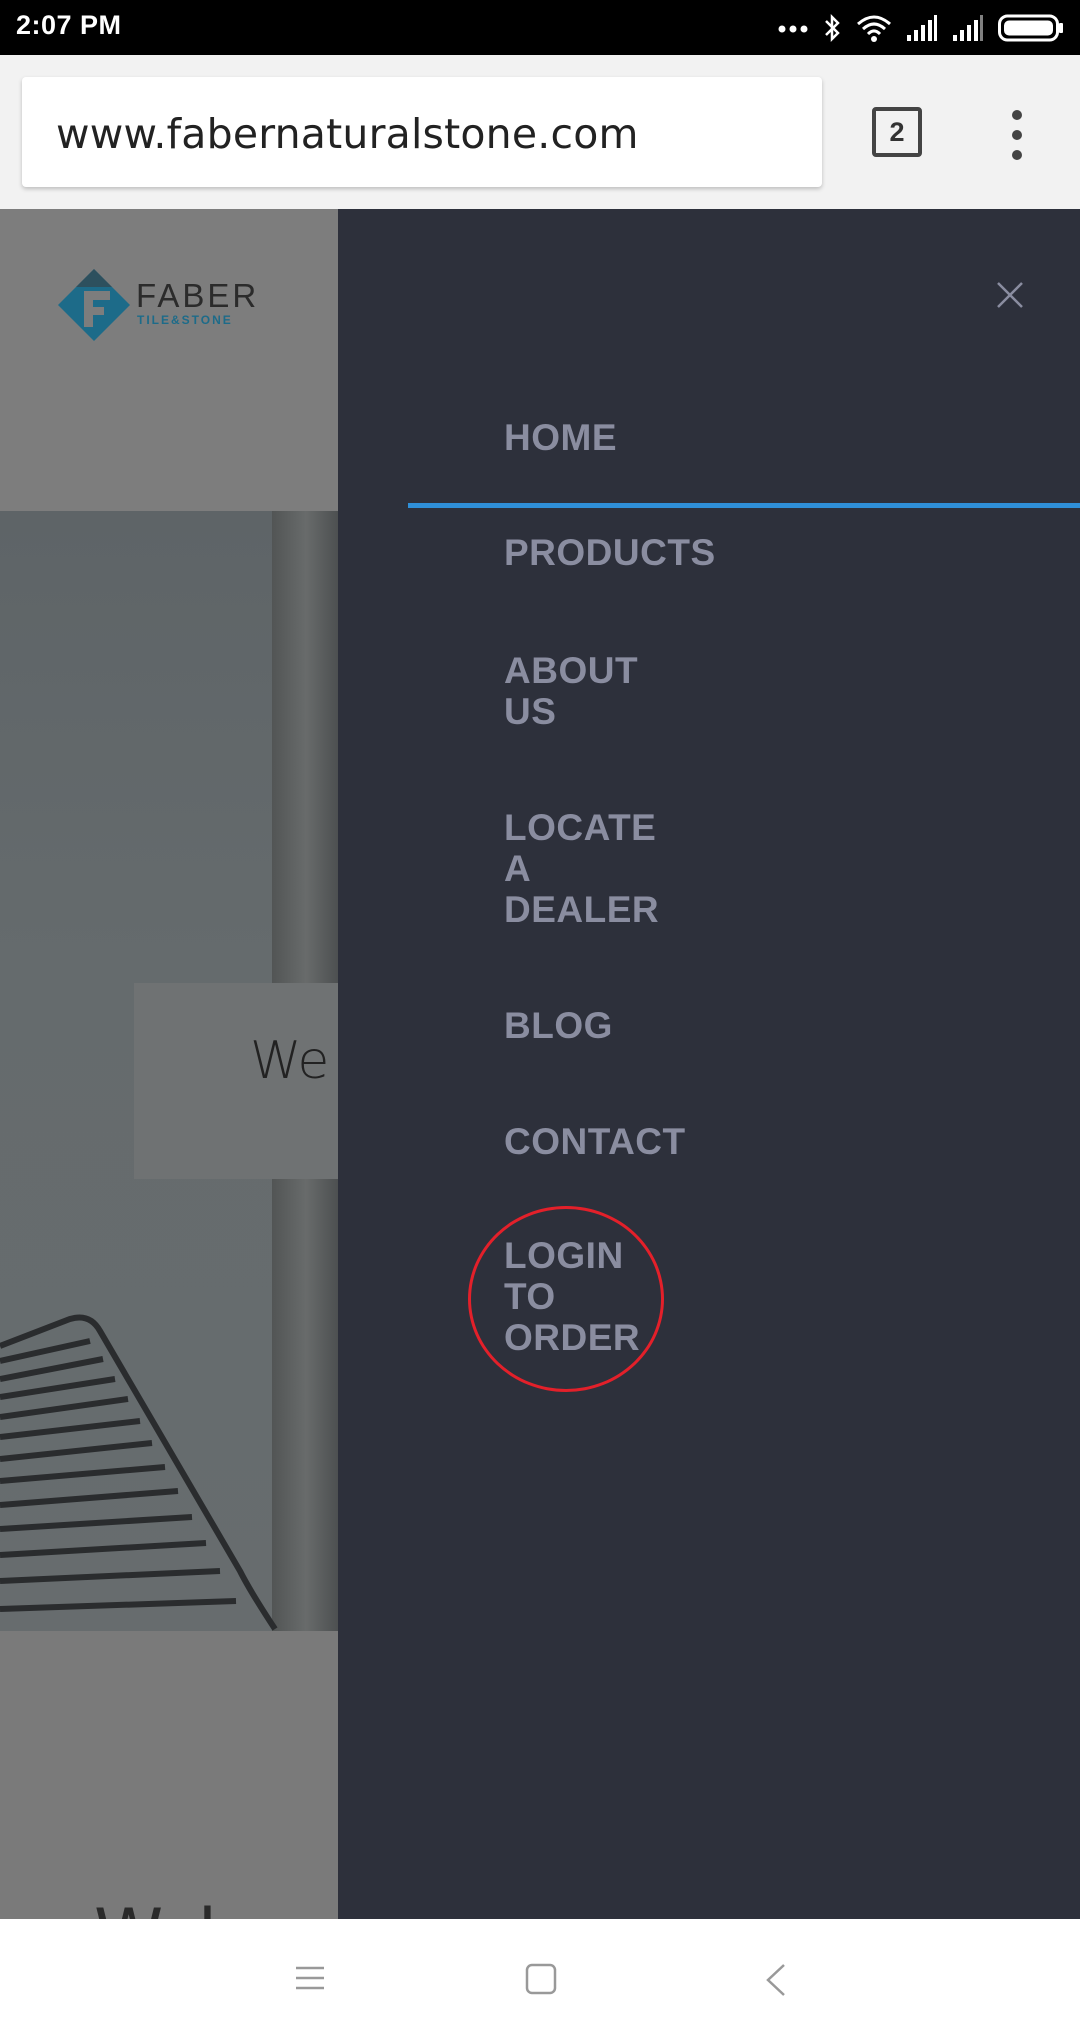  I want to click on nav-item-label: PRODUCTS, so click(610, 552).